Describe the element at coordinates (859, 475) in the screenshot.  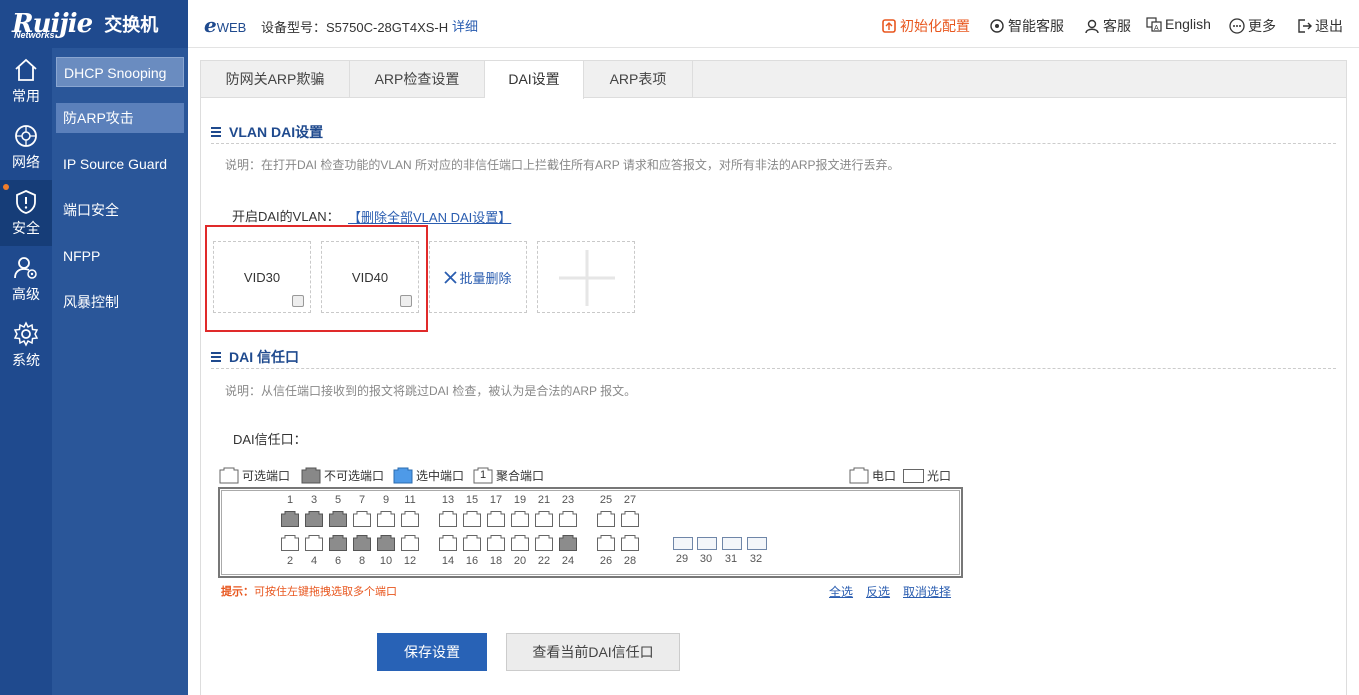
I see `port-electrical-icon` at that location.